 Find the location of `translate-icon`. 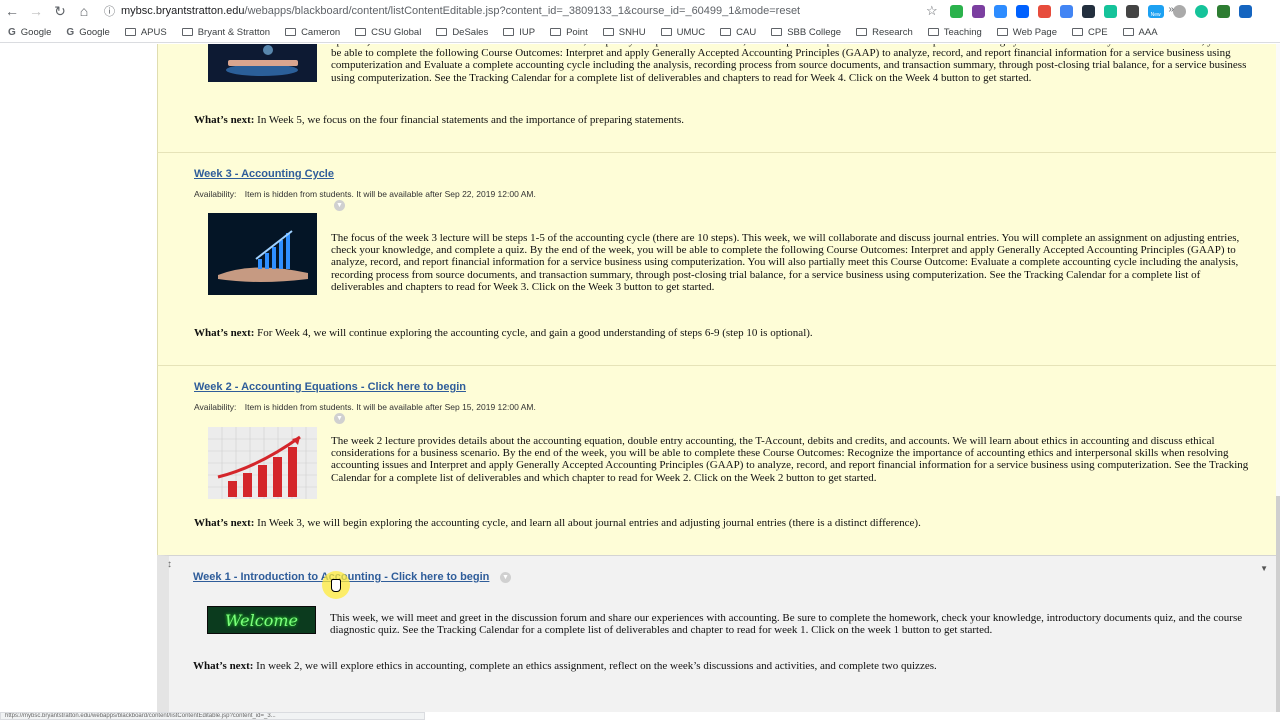

translate-icon is located at coordinates (1066, 11).